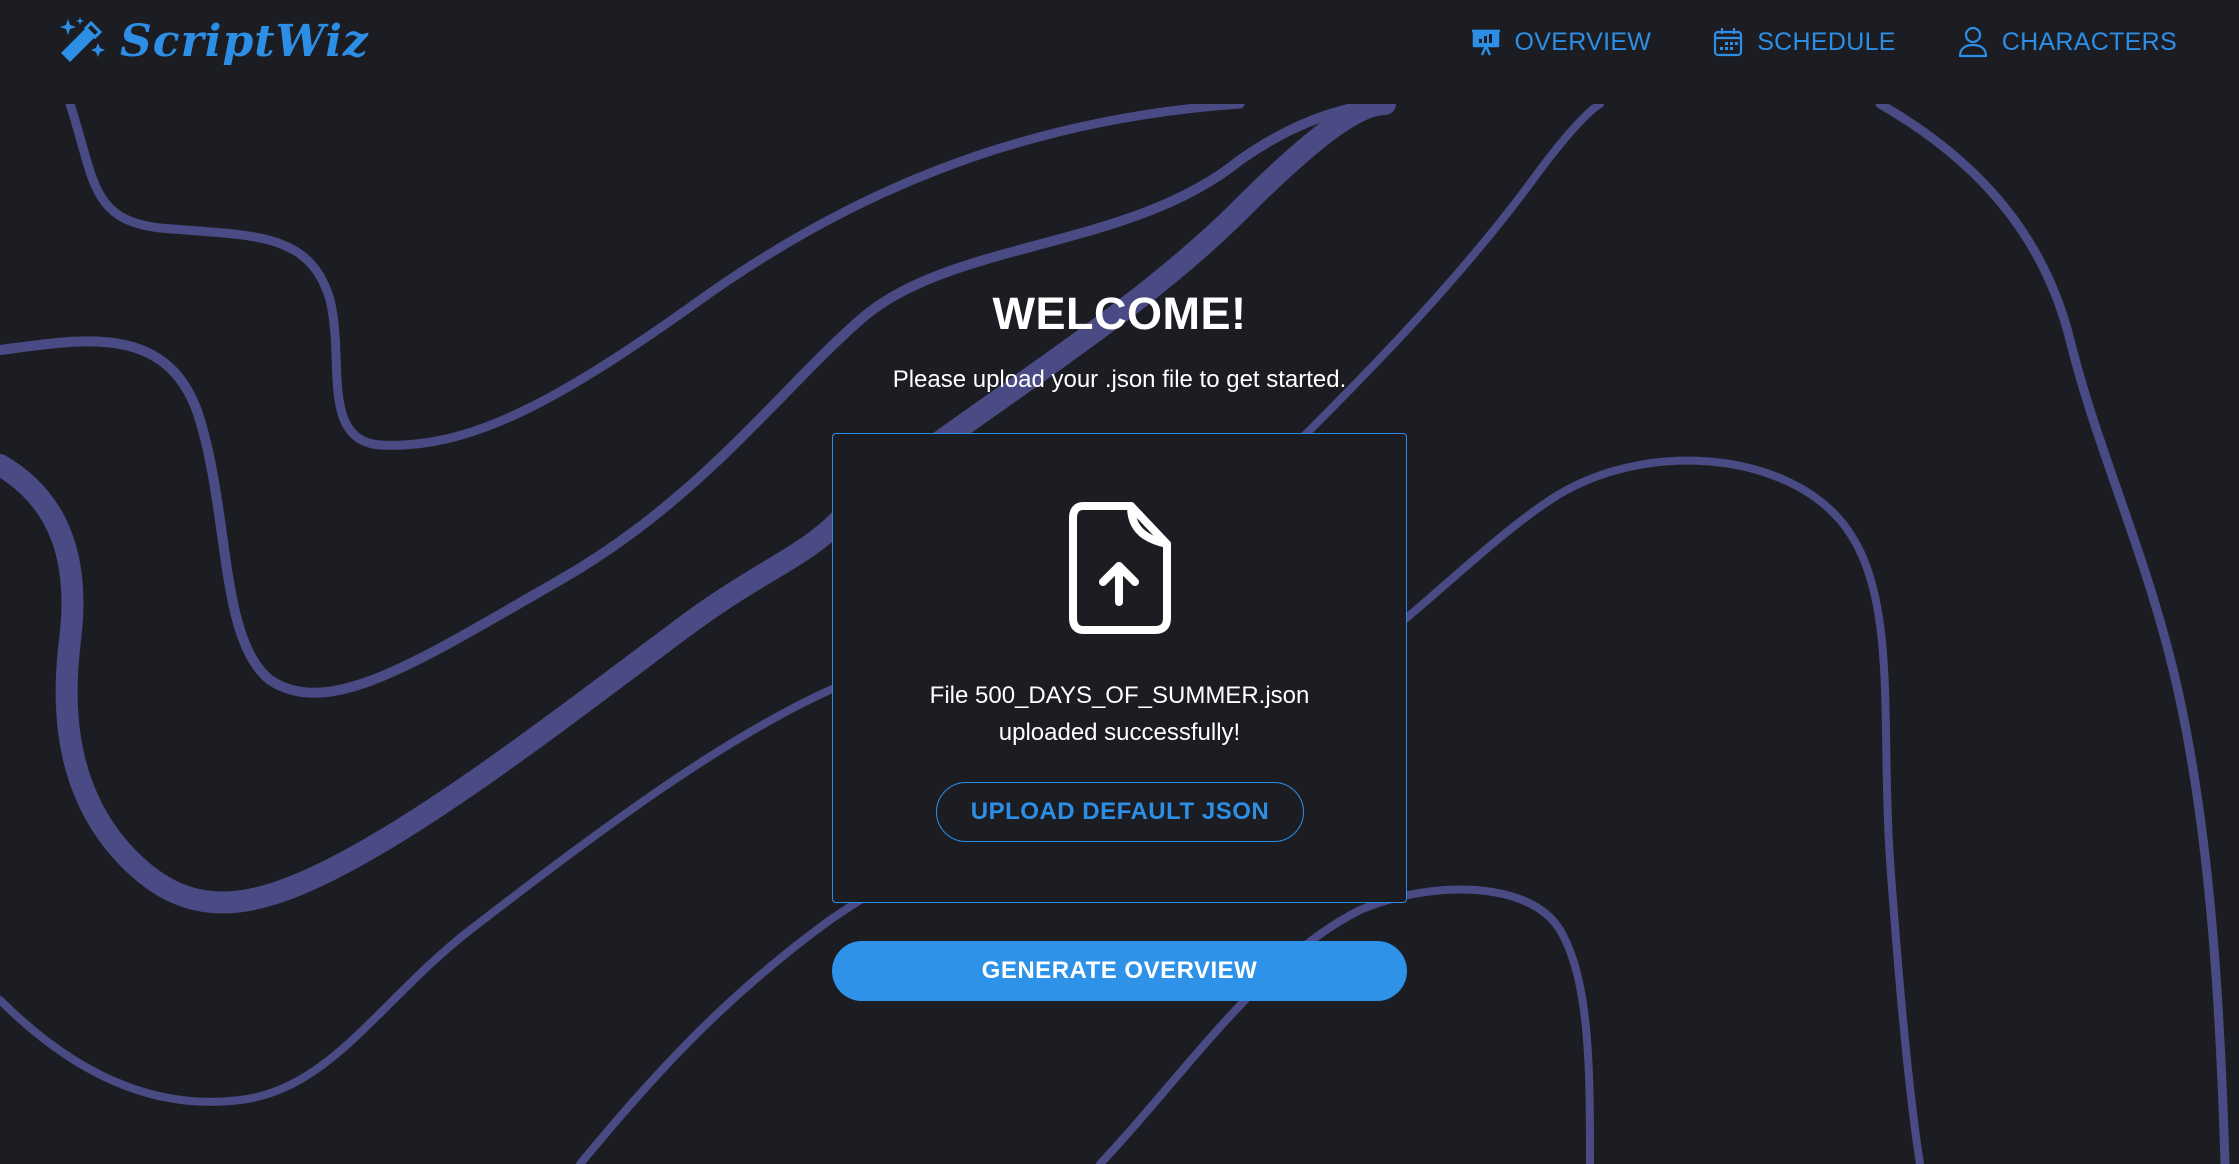  What do you see at coordinates (1119, 313) in the screenshot?
I see `page-title: WELCOME!` at bounding box center [1119, 313].